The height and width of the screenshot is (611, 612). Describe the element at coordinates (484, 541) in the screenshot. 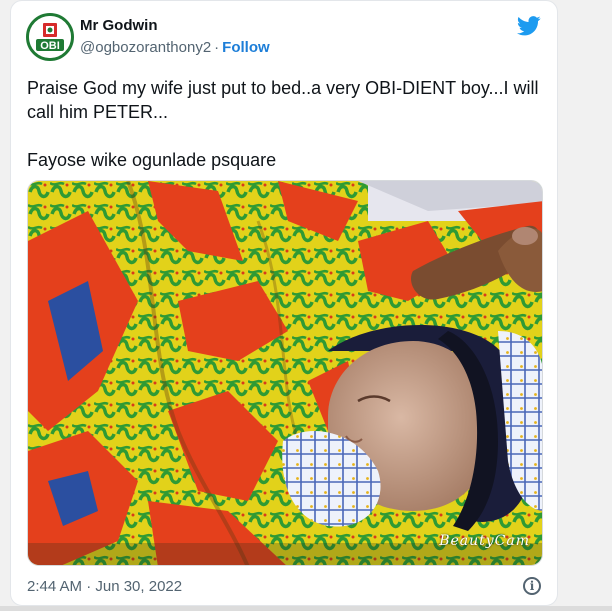

I see `photo-watermark: BeautyCam` at that location.